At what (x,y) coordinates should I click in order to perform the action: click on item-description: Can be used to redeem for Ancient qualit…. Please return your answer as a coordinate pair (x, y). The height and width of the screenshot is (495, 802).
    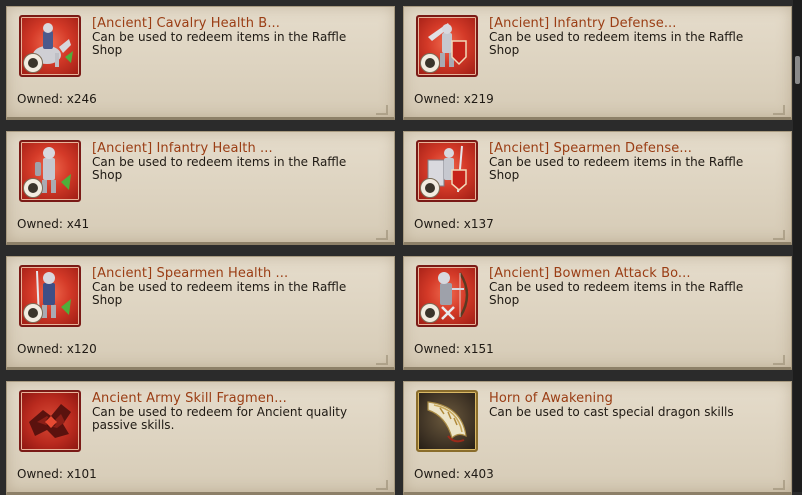
    Looking at the image, I should click on (220, 418).